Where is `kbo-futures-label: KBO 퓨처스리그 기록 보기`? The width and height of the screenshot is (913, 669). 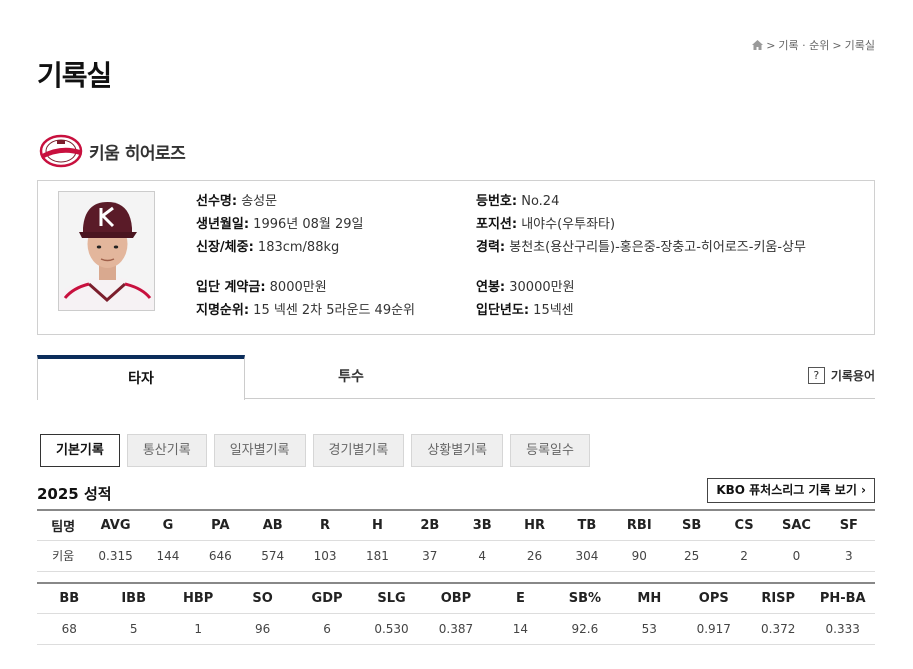 kbo-futures-label: KBO 퓨처스리그 기록 보기 is located at coordinates (786, 490).